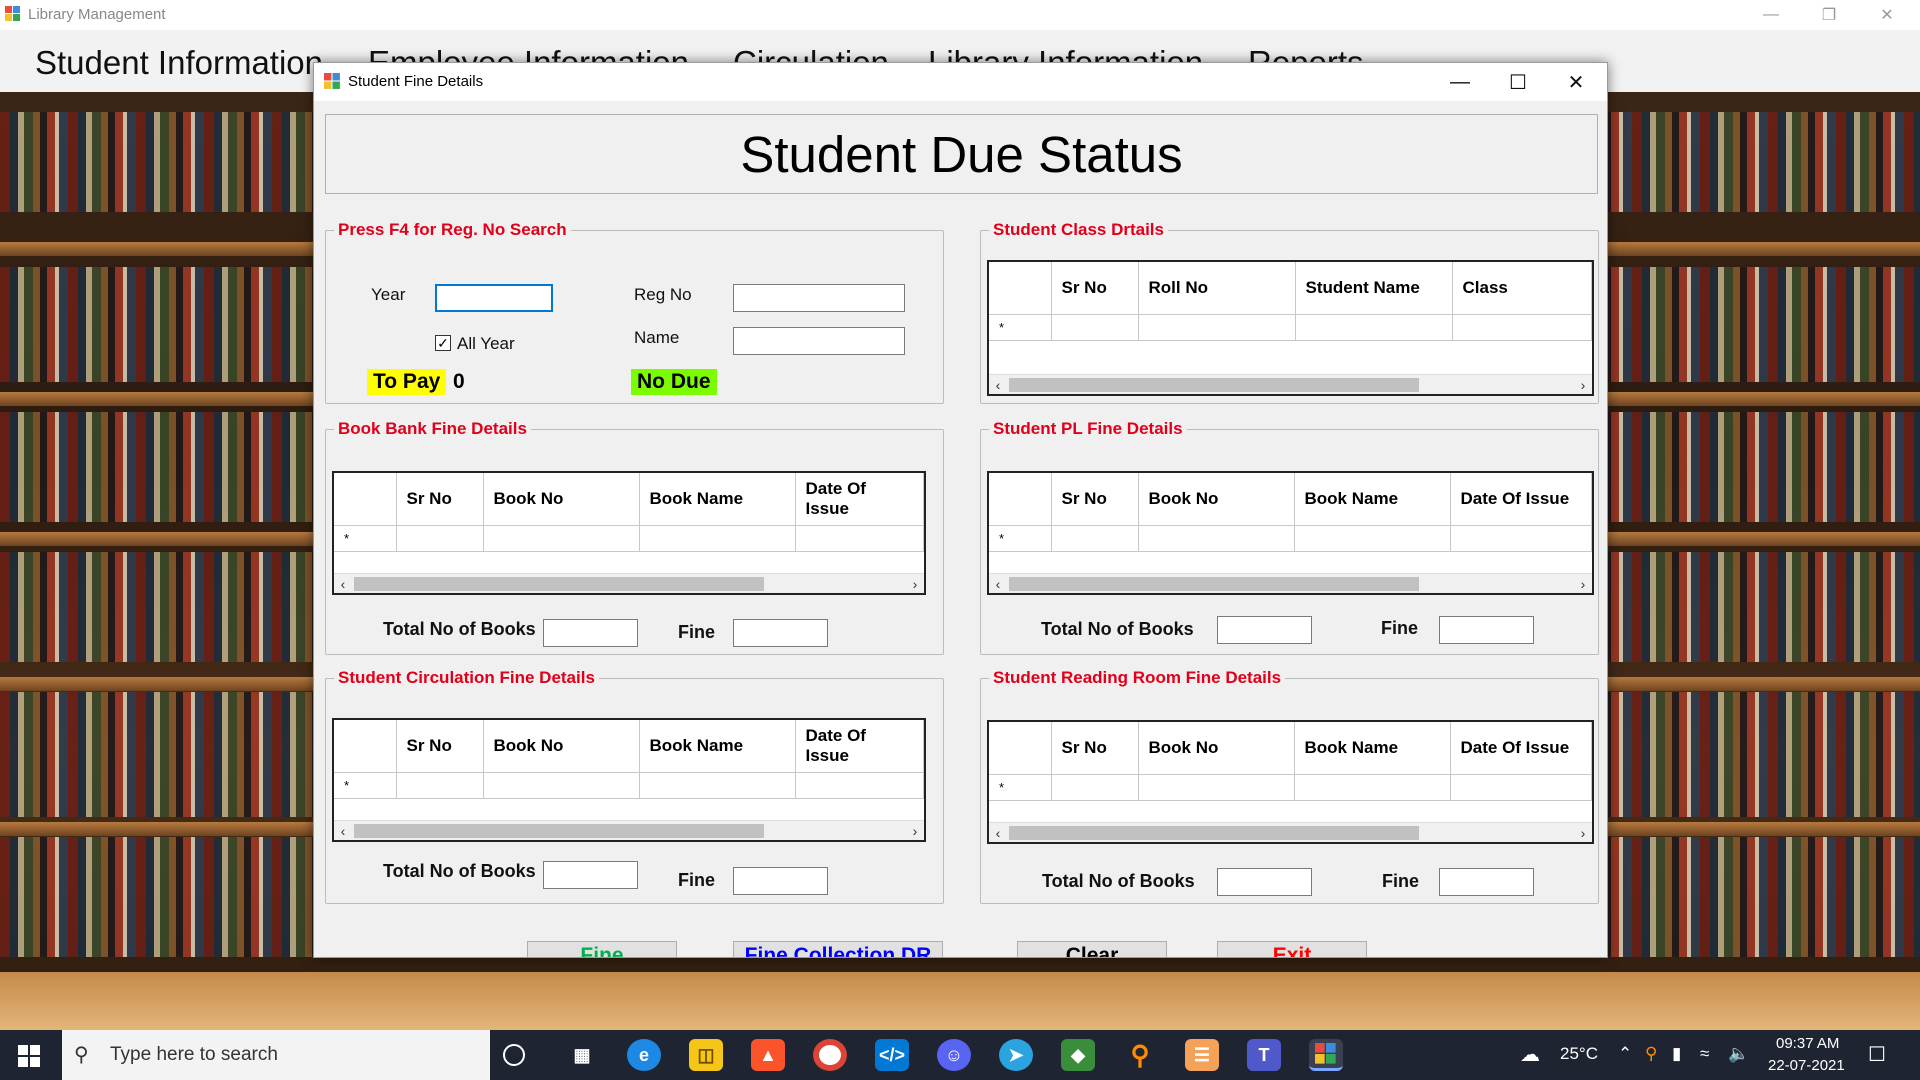 This screenshot has width=1920, height=1080. Describe the element at coordinates (717, 499) in the screenshot. I see `col-book-name: Book Name` at that location.